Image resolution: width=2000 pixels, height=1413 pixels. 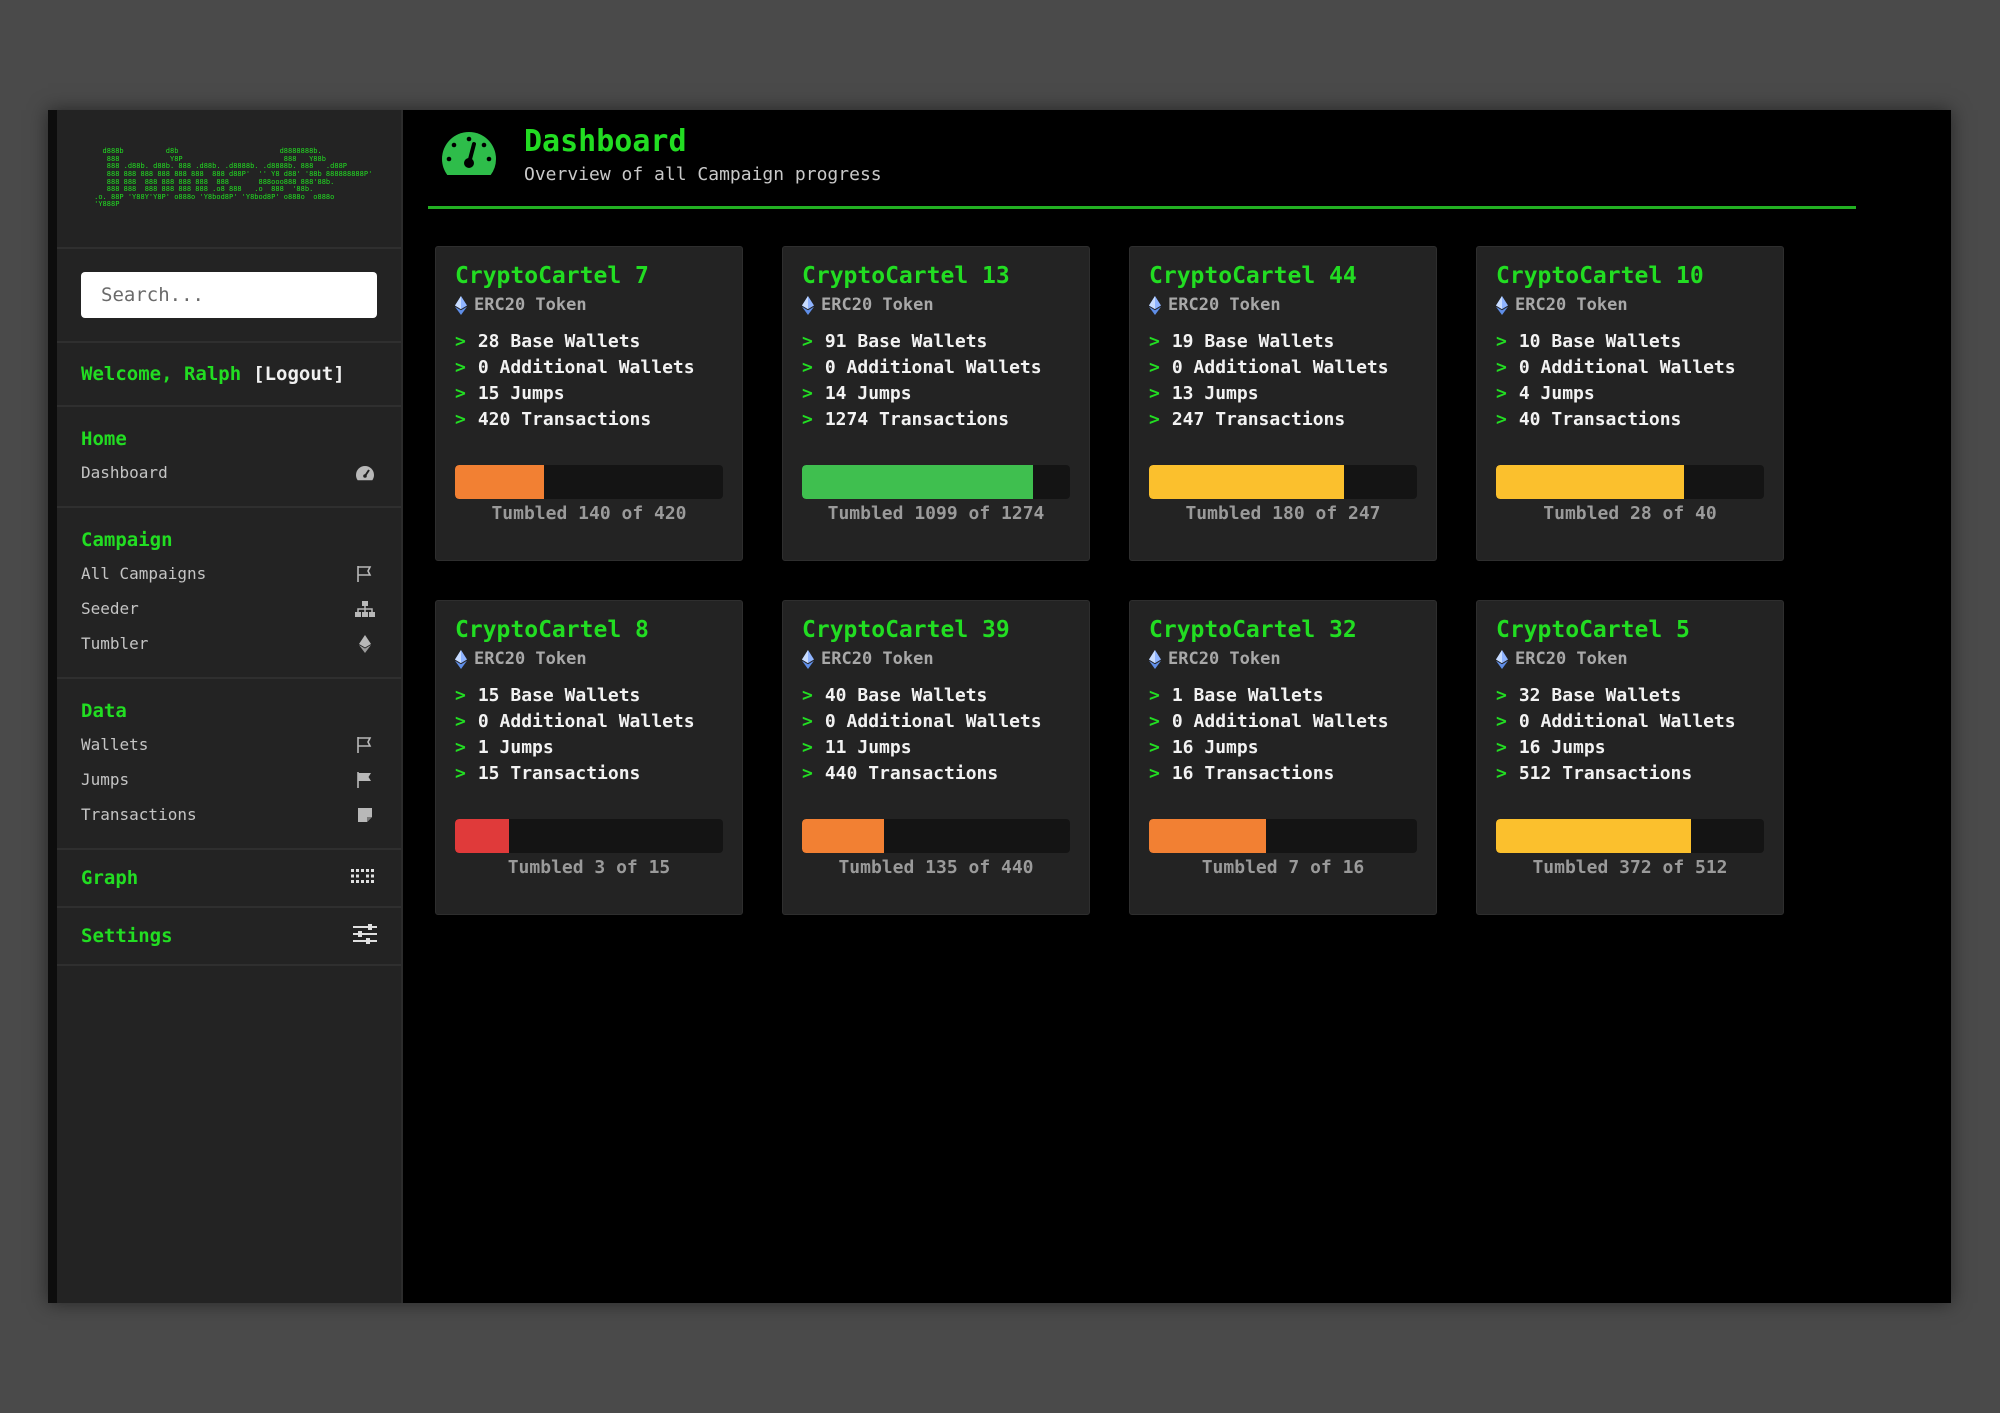 I want to click on campaign-title: CryptoCartel 5, so click(x=1593, y=630).